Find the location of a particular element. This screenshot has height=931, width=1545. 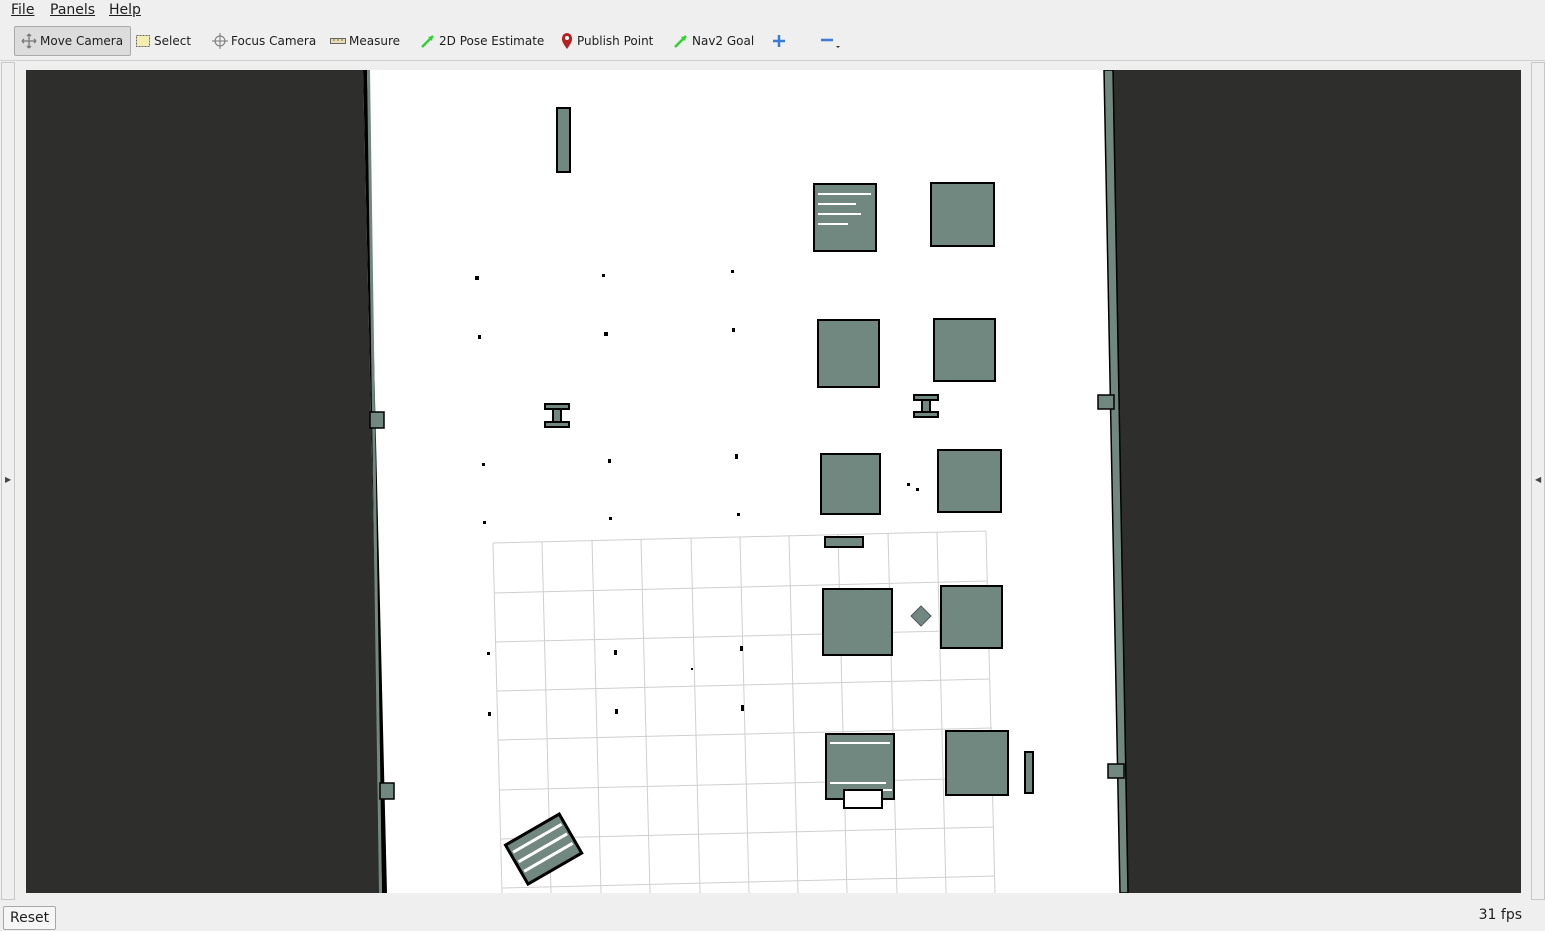

plus-icon is located at coordinates (779, 41).